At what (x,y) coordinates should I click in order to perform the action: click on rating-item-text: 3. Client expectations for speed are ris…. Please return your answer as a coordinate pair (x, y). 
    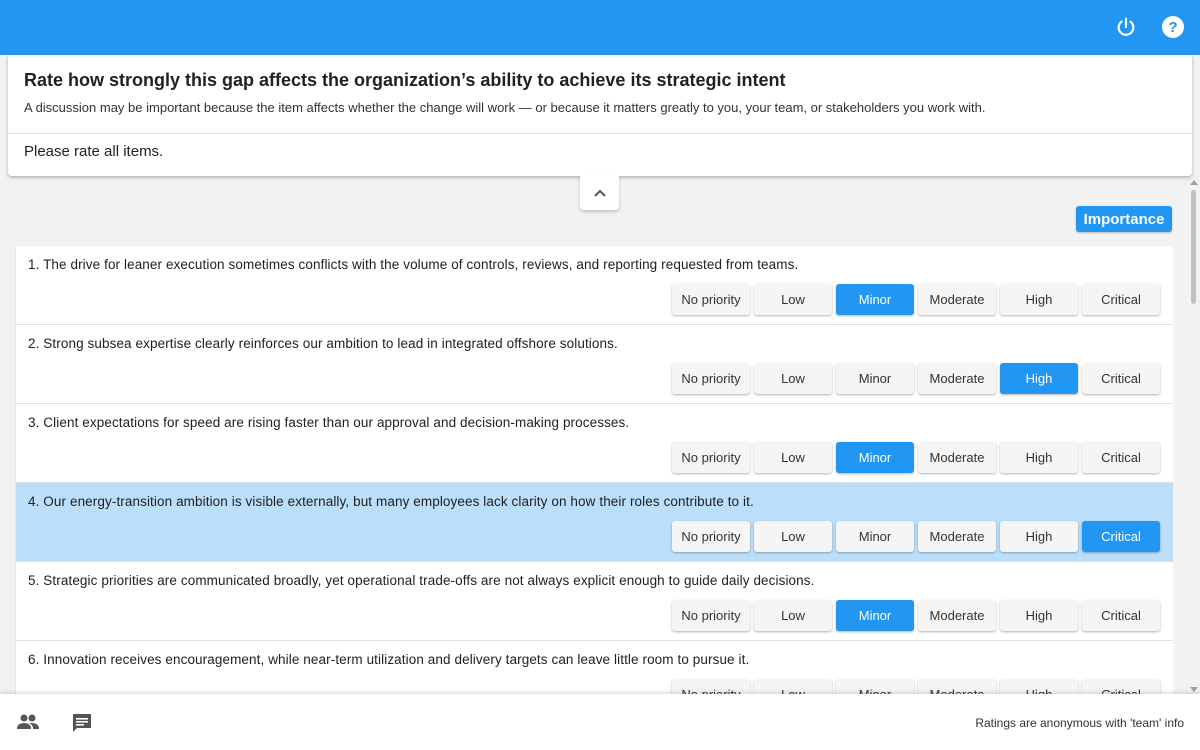
    Looking at the image, I should click on (329, 422).